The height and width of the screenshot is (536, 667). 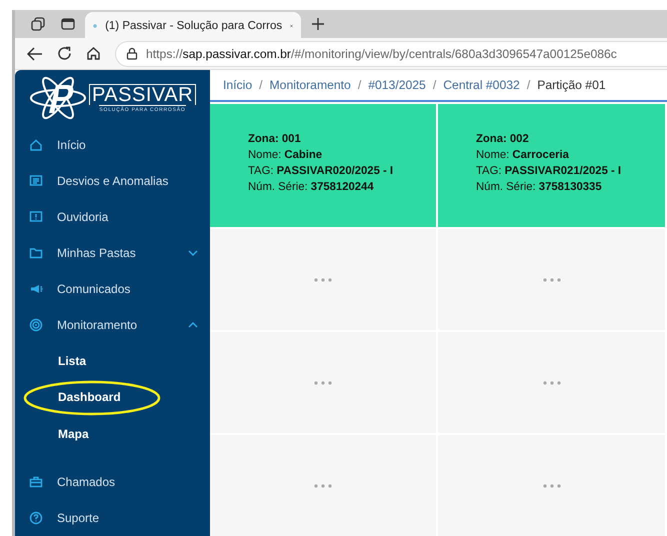 What do you see at coordinates (36, 325) in the screenshot?
I see `target-icon` at bounding box center [36, 325].